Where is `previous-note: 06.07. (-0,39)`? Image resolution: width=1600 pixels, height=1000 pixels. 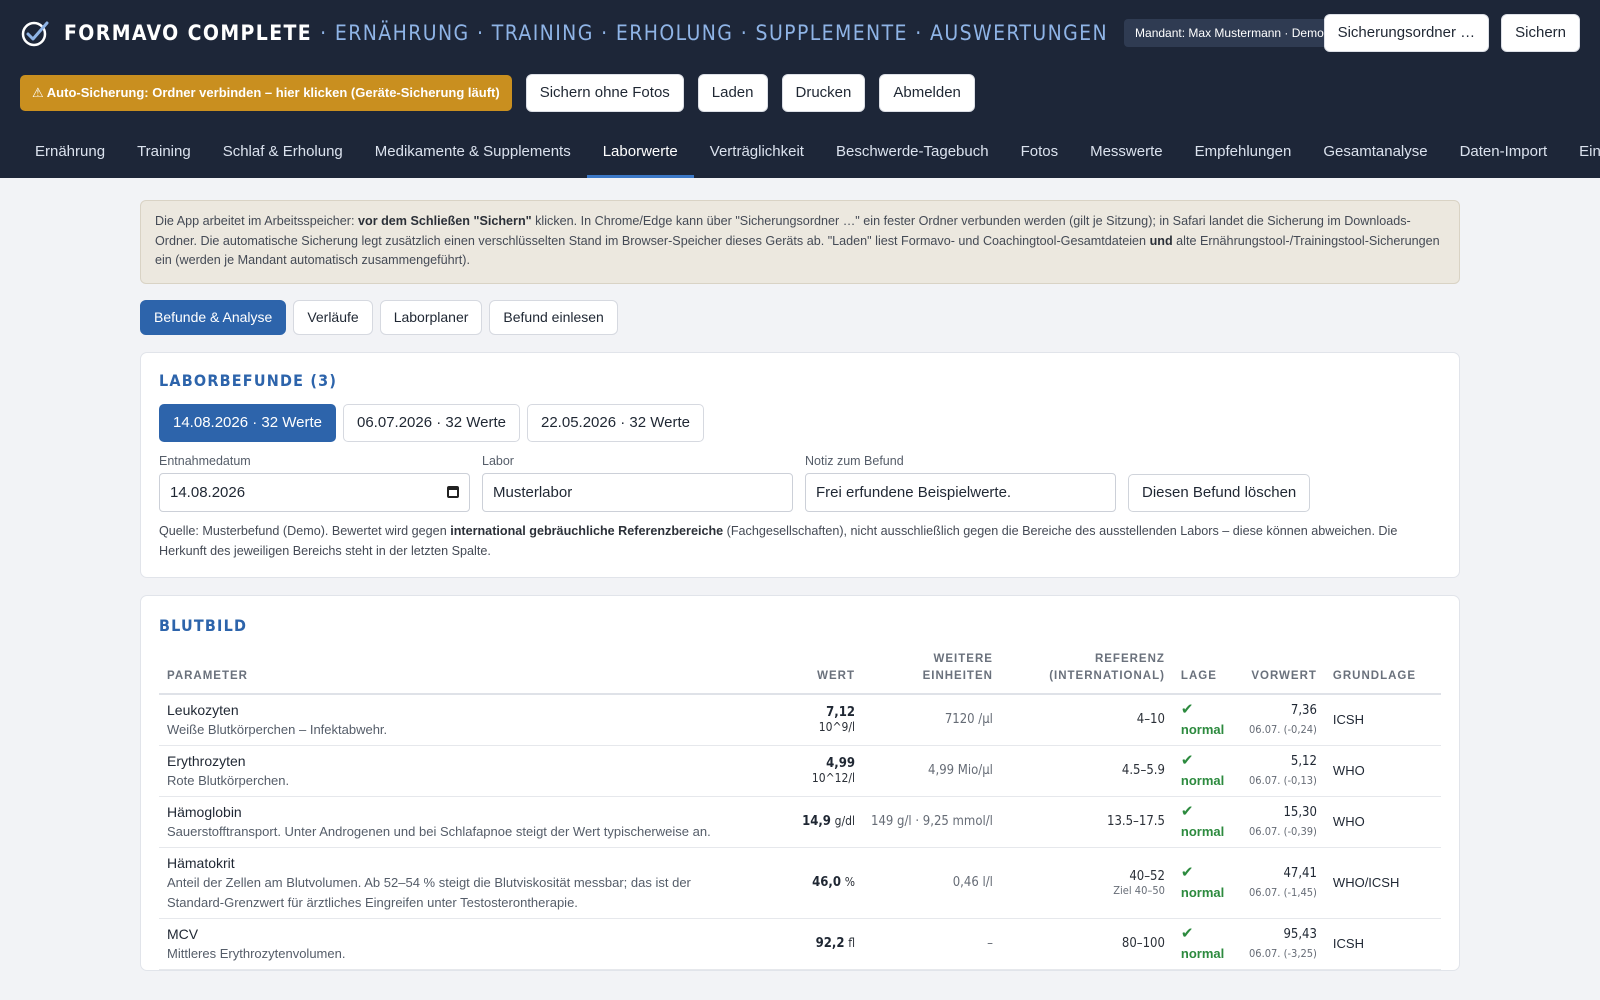 previous-note: 06.07. (-0,39) is located at coordinates (1282, 831).